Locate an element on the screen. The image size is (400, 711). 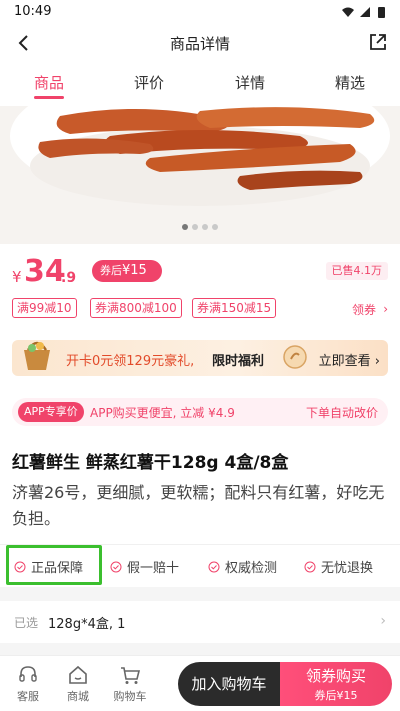
price-decimal: .9 is located at coordinates (69, 278).